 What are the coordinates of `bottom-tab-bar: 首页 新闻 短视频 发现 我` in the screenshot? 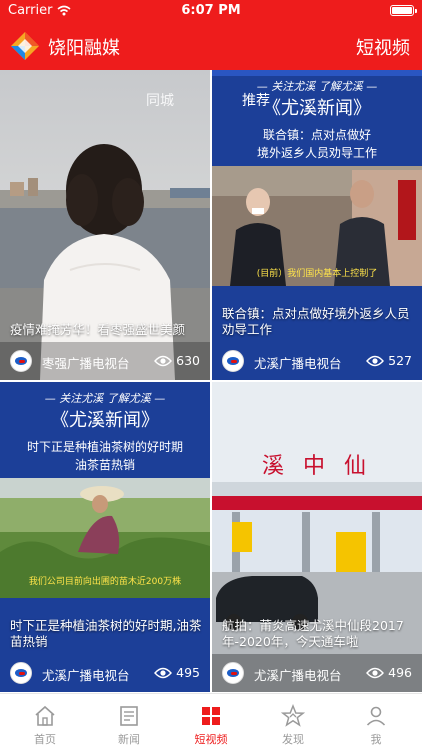 It's located at (211, 721).